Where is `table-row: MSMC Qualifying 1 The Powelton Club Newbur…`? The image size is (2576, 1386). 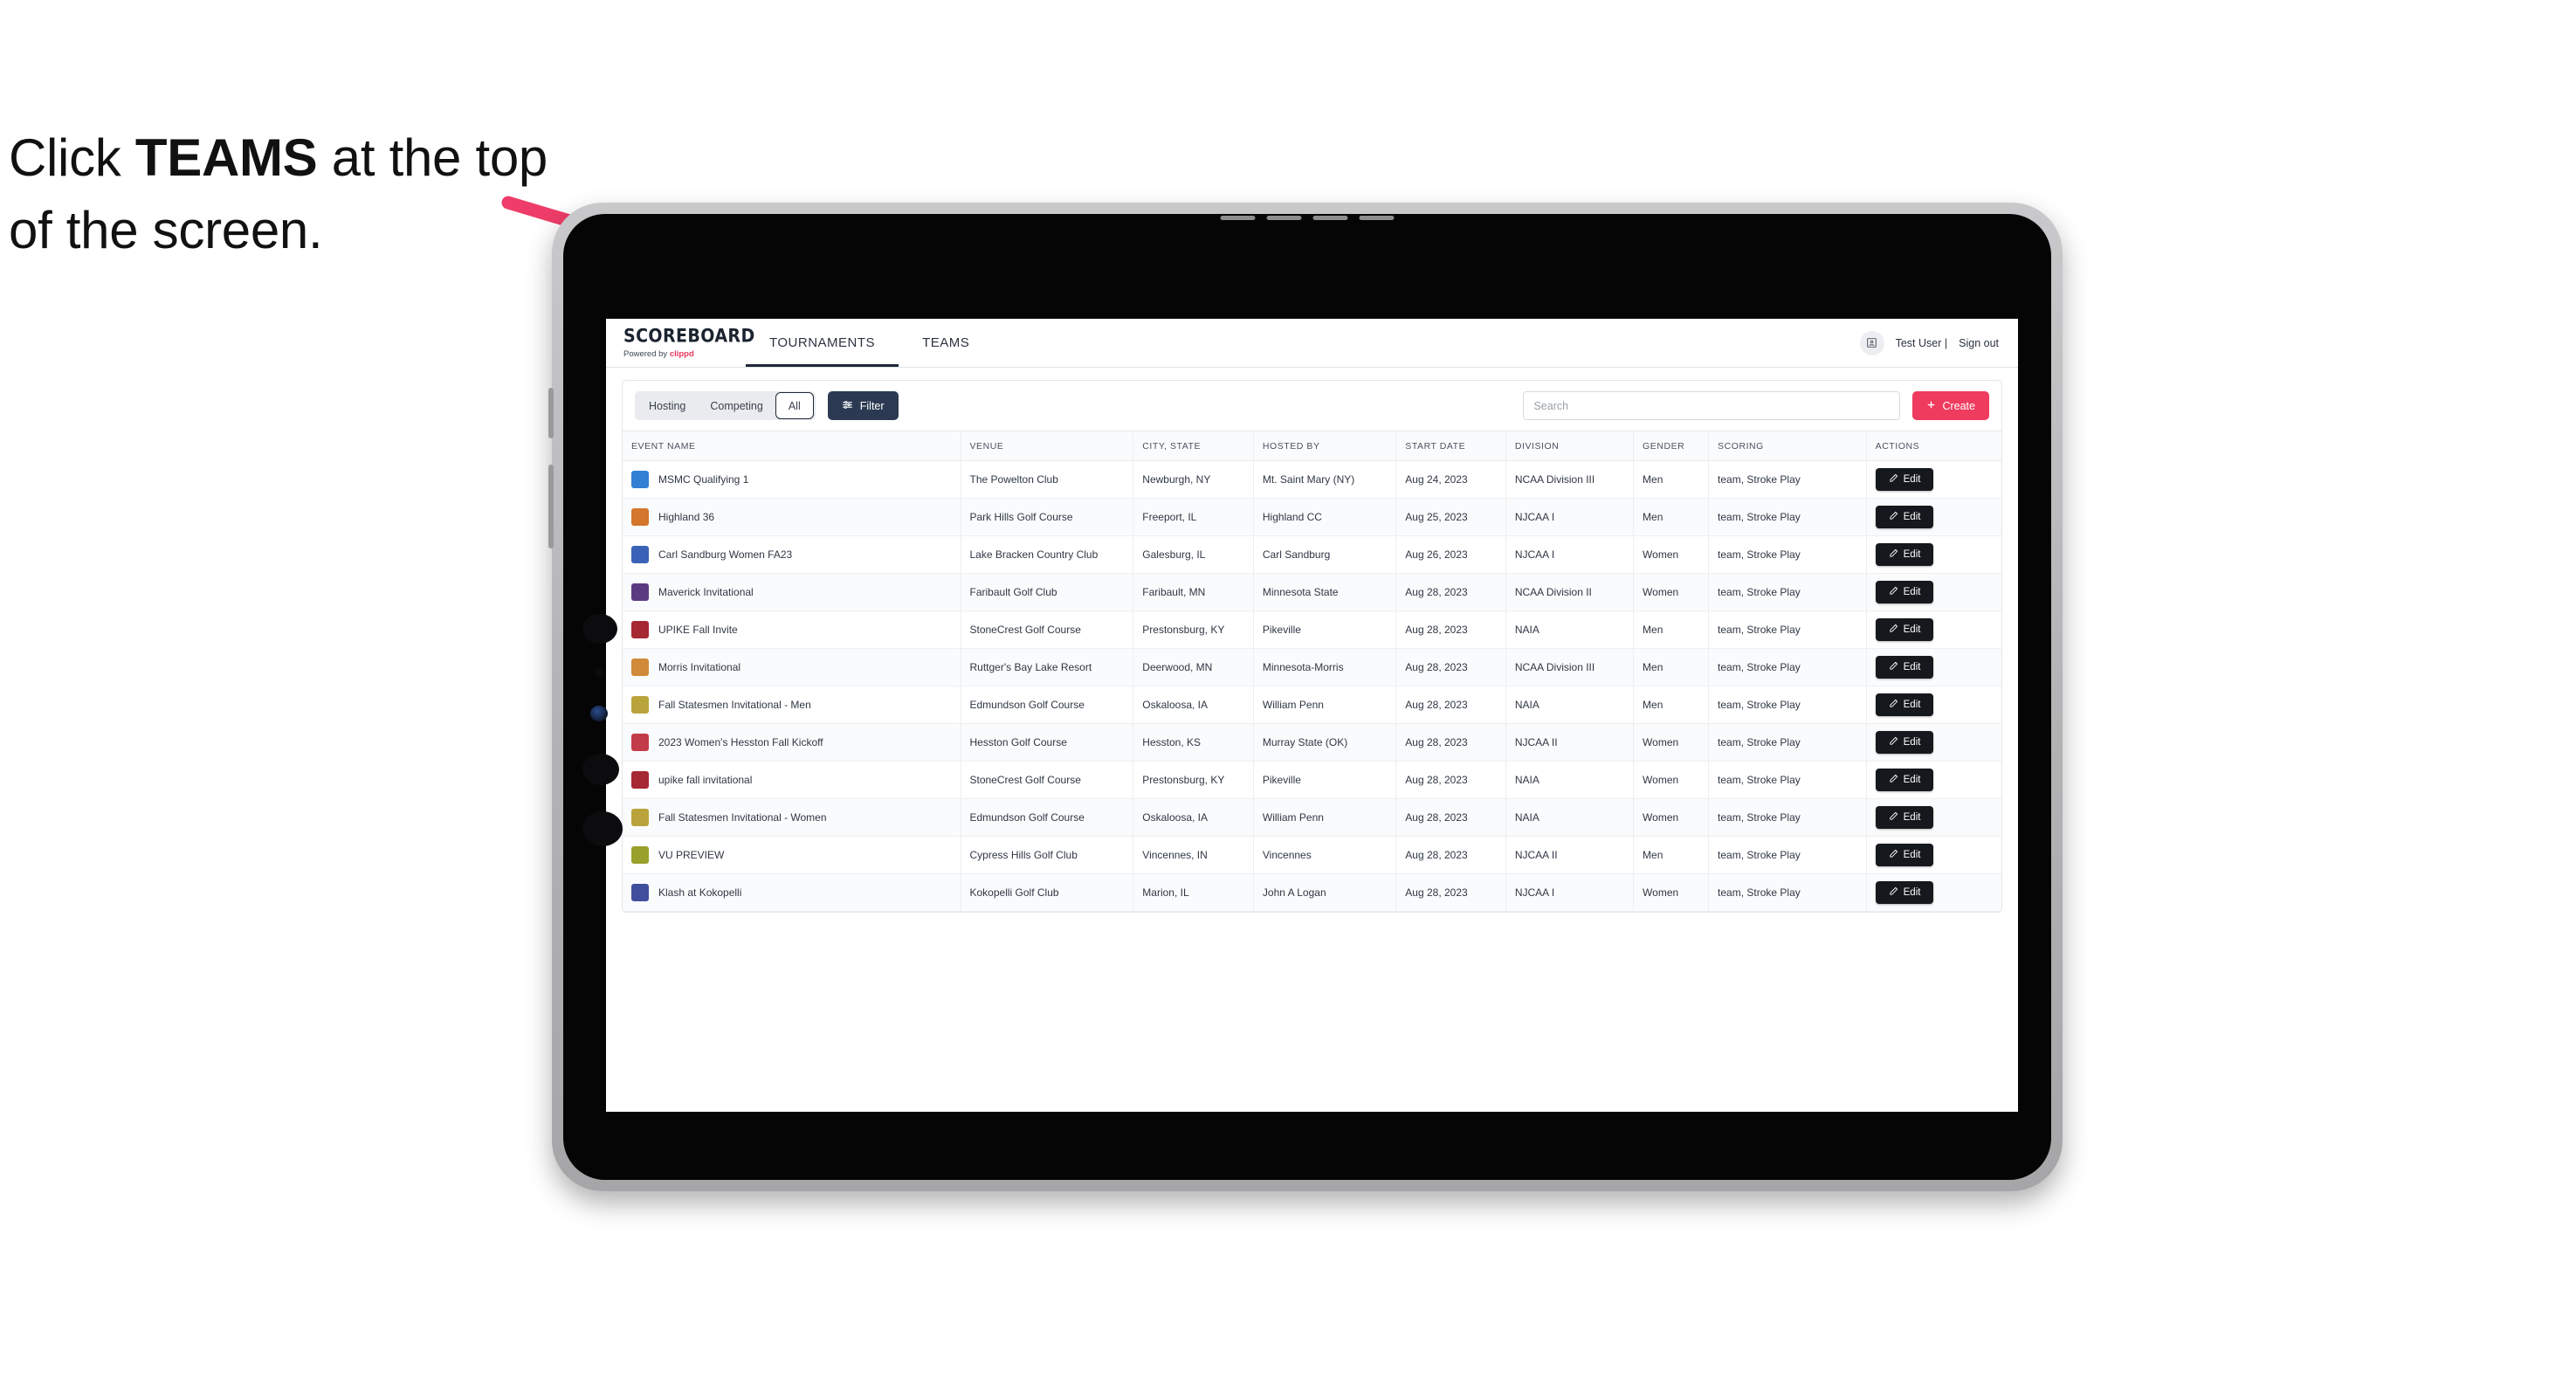
table-row: MSMC Qualifying 1 The Powelton Club Newbur… is located at coordinates (1312, 479).